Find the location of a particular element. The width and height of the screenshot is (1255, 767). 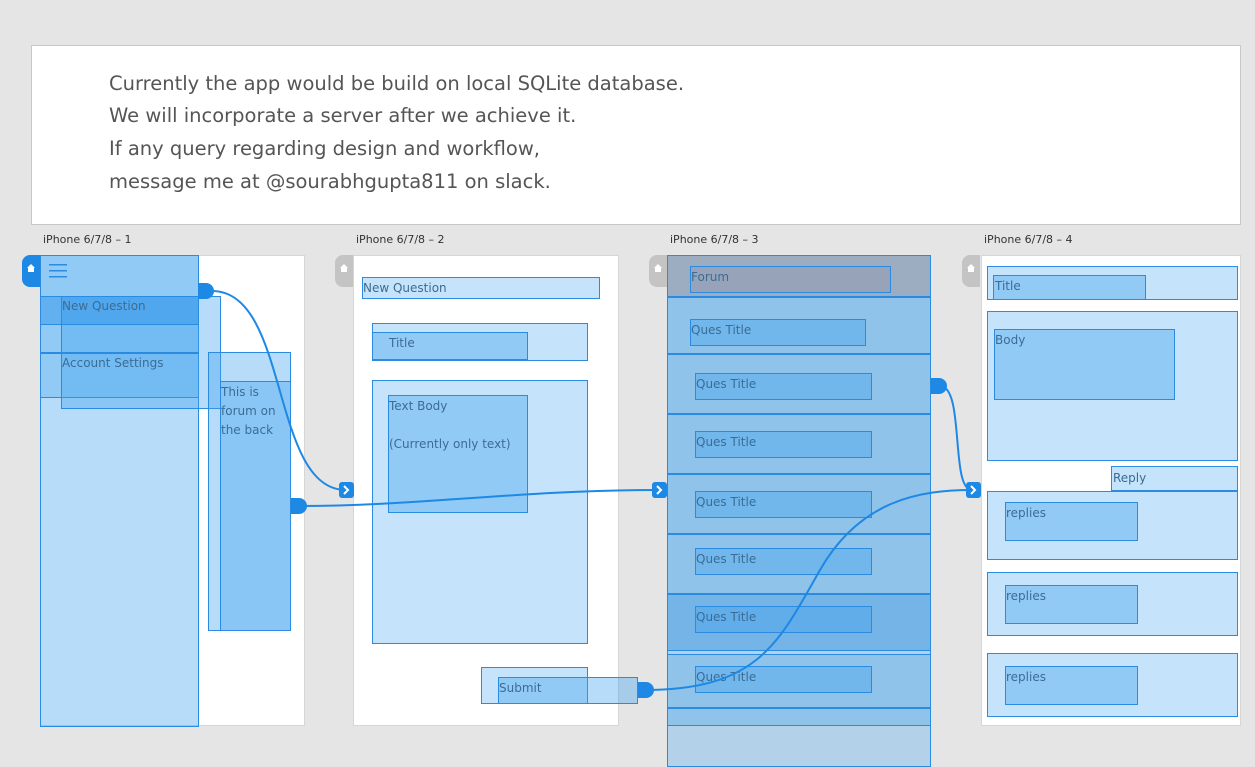

wire-question-to-detail is located at coordinates (956, 438).